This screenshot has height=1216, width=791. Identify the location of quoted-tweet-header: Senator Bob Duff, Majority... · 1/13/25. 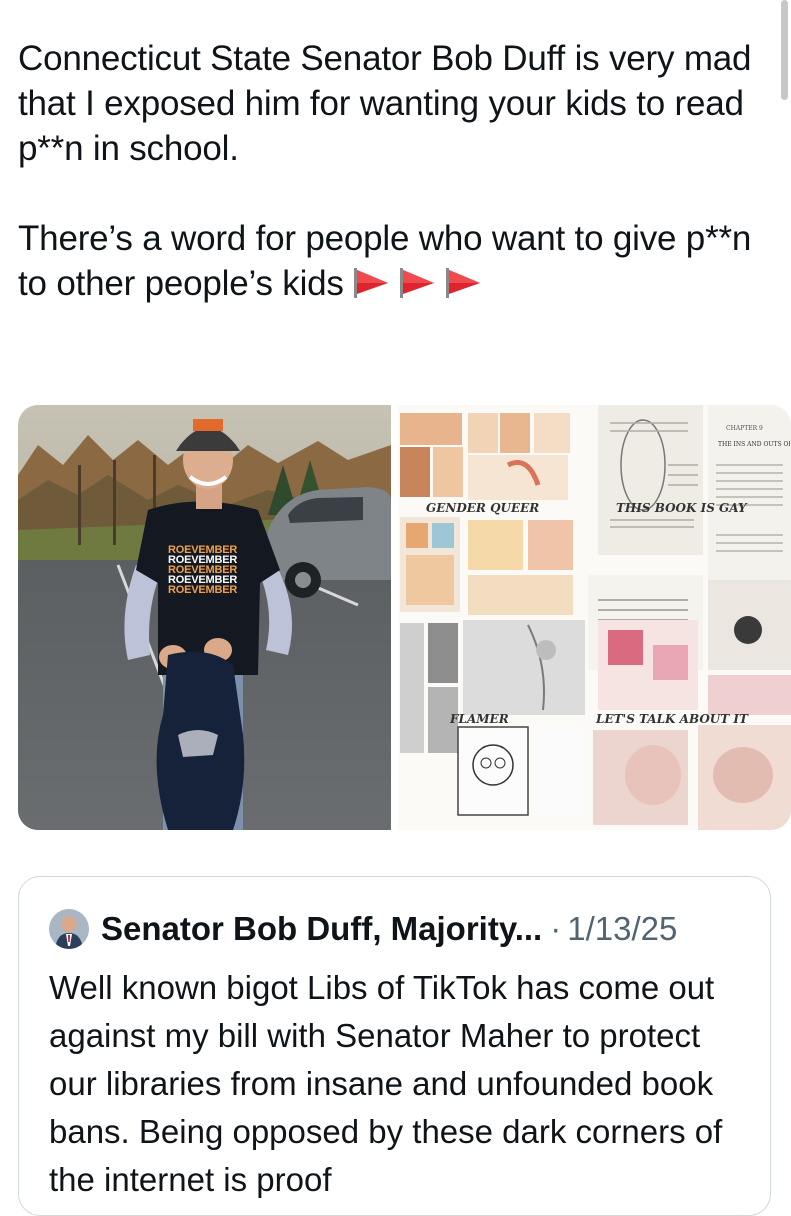
(363, 929).